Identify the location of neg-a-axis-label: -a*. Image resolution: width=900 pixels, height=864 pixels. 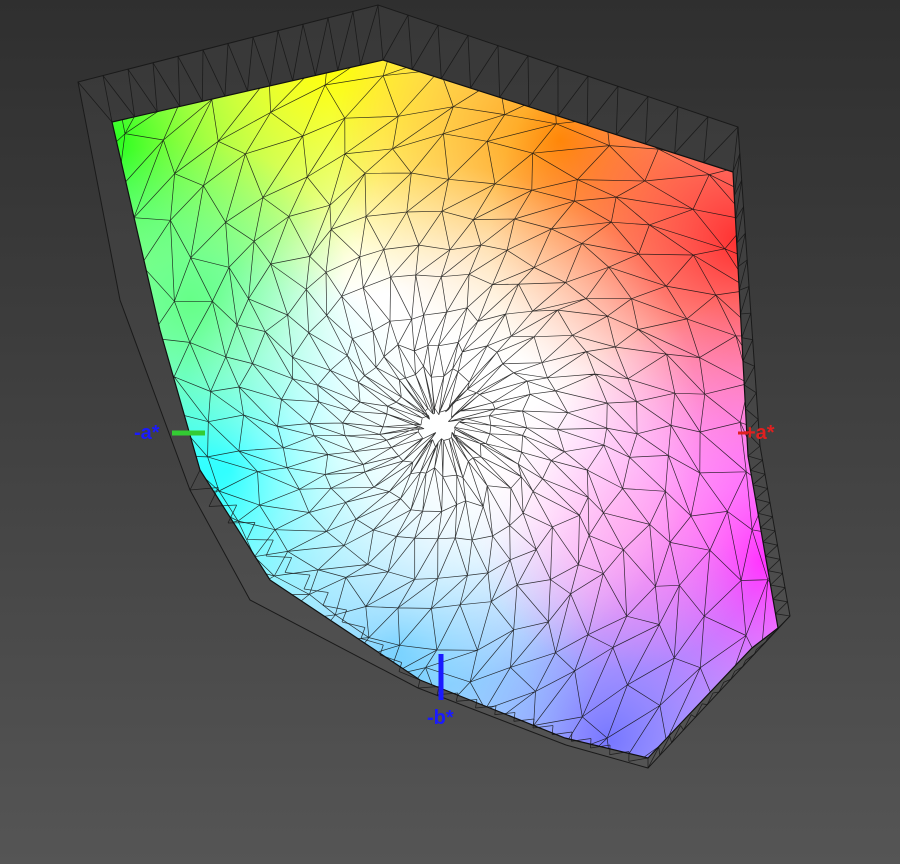
(147, 433).